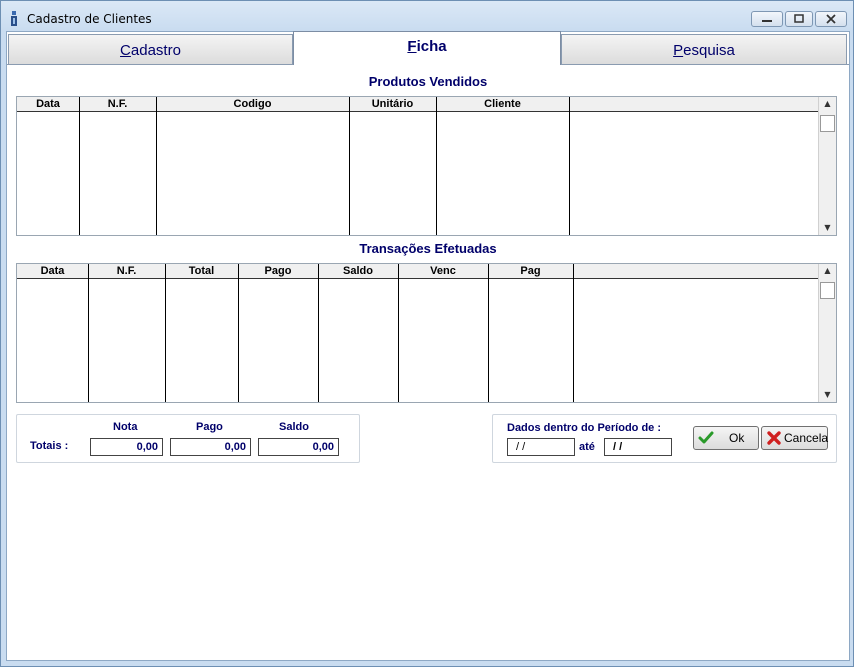 The width and height of the screenshot is (854, 667). Describe the element at coordinates (392, 104) in the screenshot. I see `produtos-col-unitario: Unitário` at that location.